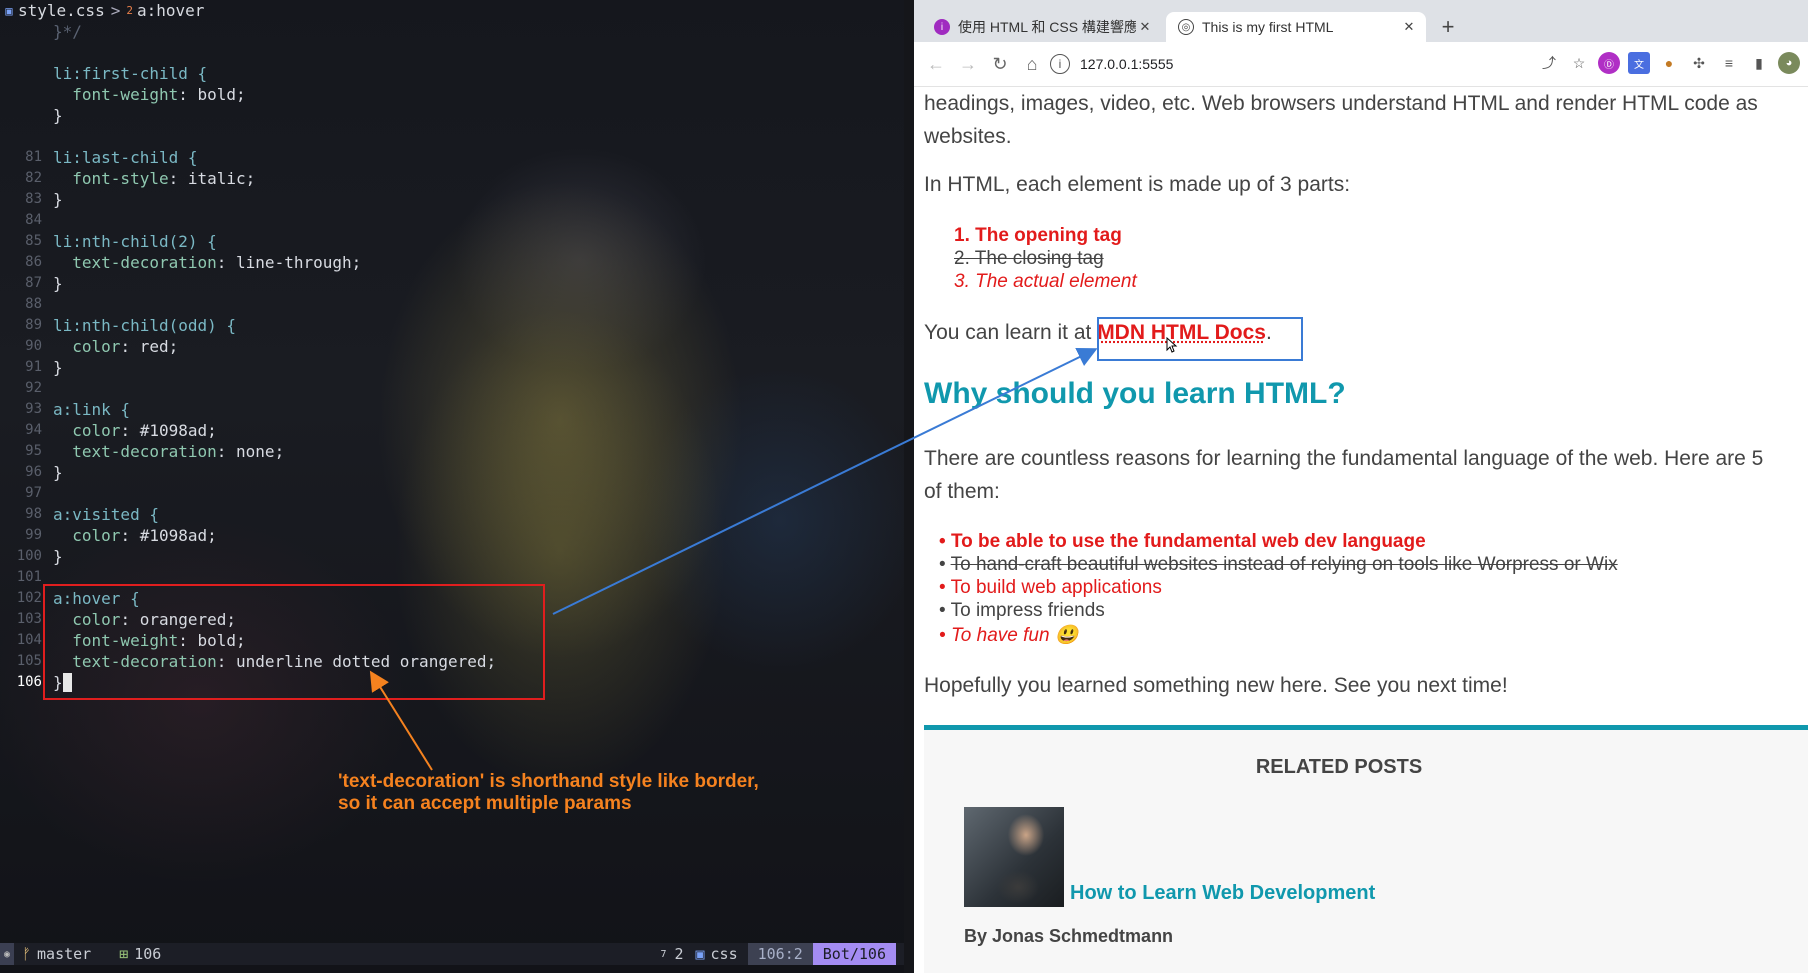 This screenshot has height=973, width=1808. I want to click on mode-indicator: ◉, so click(7, 954).